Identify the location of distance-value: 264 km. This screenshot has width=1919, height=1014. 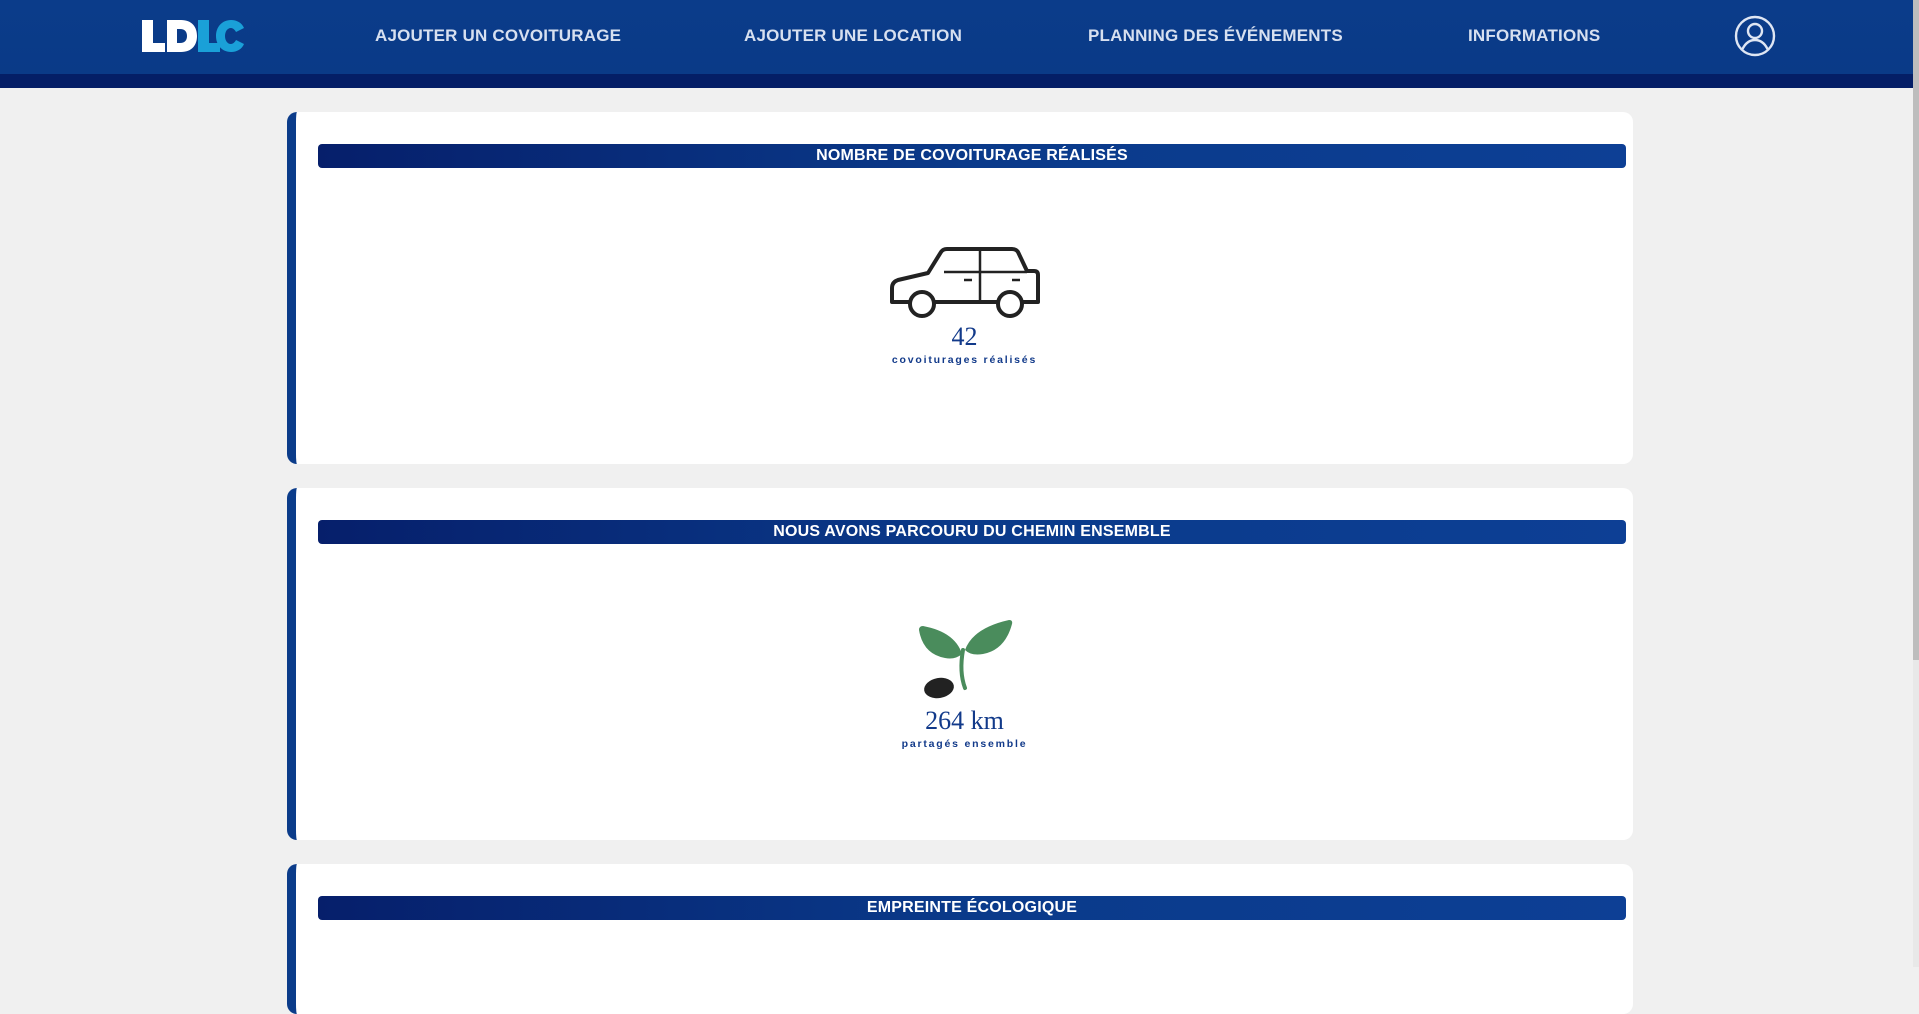
(964, 720).